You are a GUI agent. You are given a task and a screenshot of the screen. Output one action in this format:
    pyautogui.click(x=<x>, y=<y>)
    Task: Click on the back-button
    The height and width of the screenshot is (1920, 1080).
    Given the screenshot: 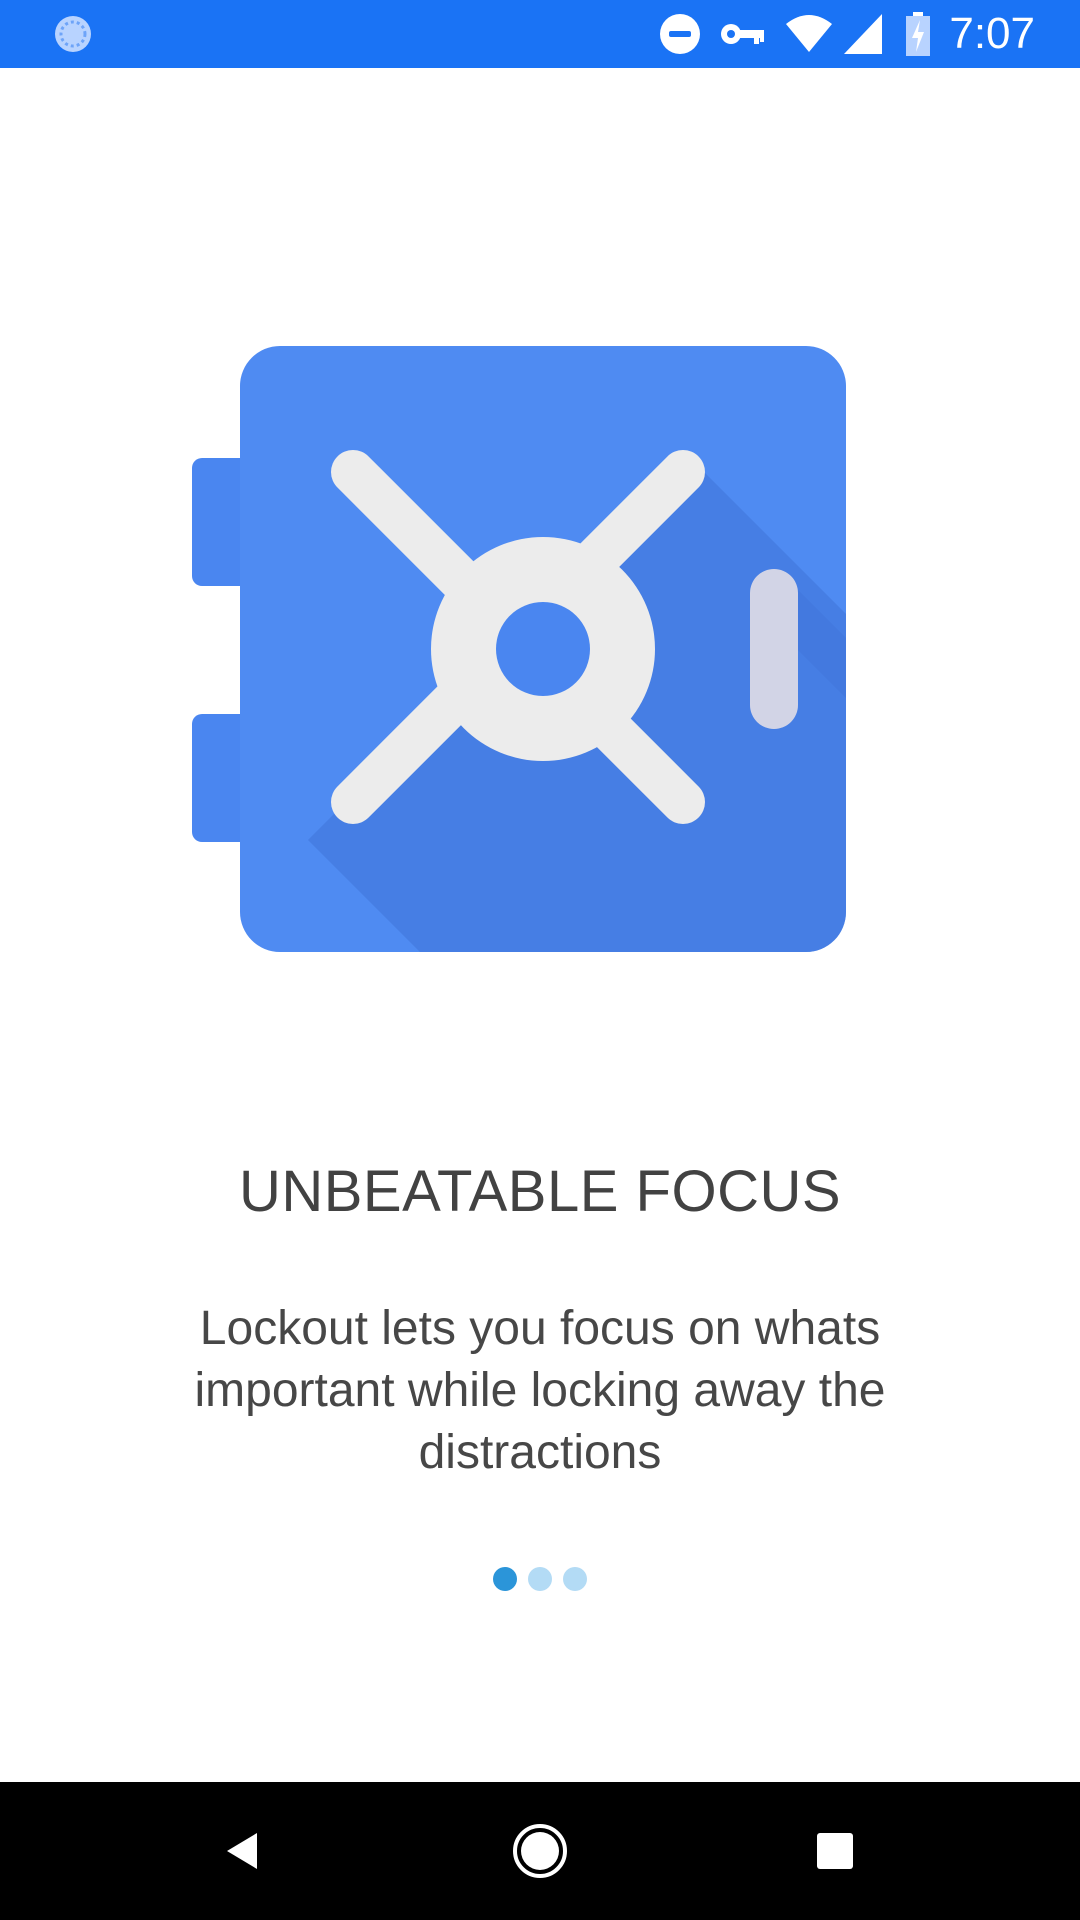 What is the action you would take?
    pyautogui.click(x=243, y=1851)
    